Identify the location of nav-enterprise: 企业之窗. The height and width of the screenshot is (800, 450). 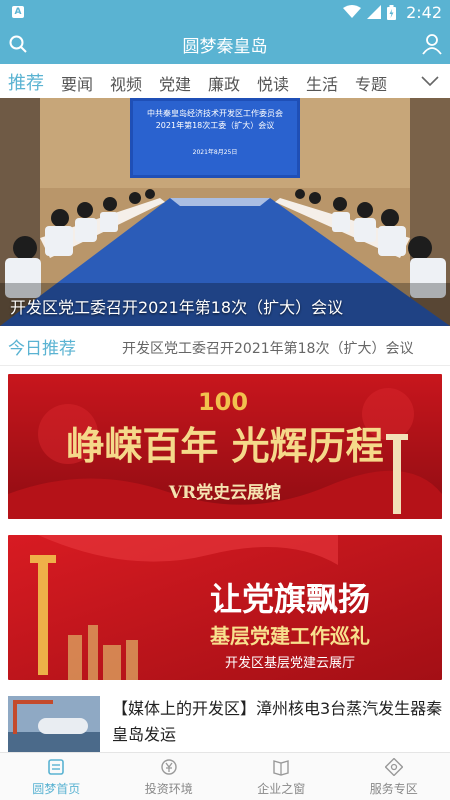
(281, 776).